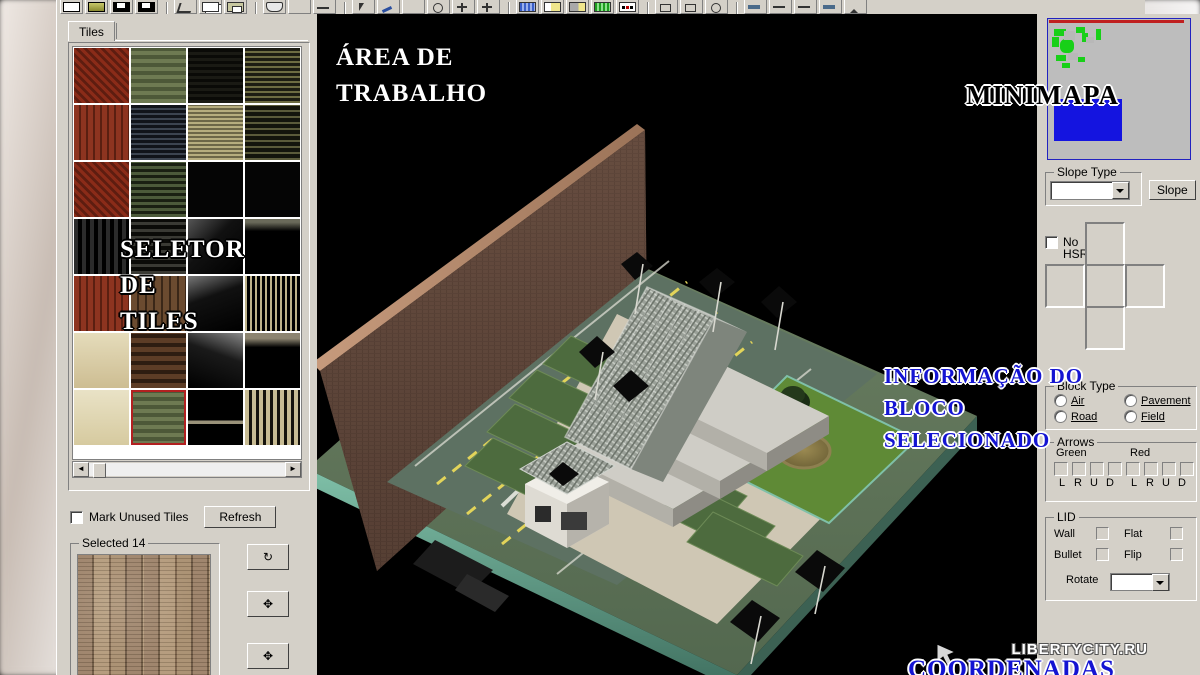 This screenshot has width=1200, height=675. Describe the element at coordinates (240, 517) in the screenshot. I see `refresh-button: Refresh` at that location.